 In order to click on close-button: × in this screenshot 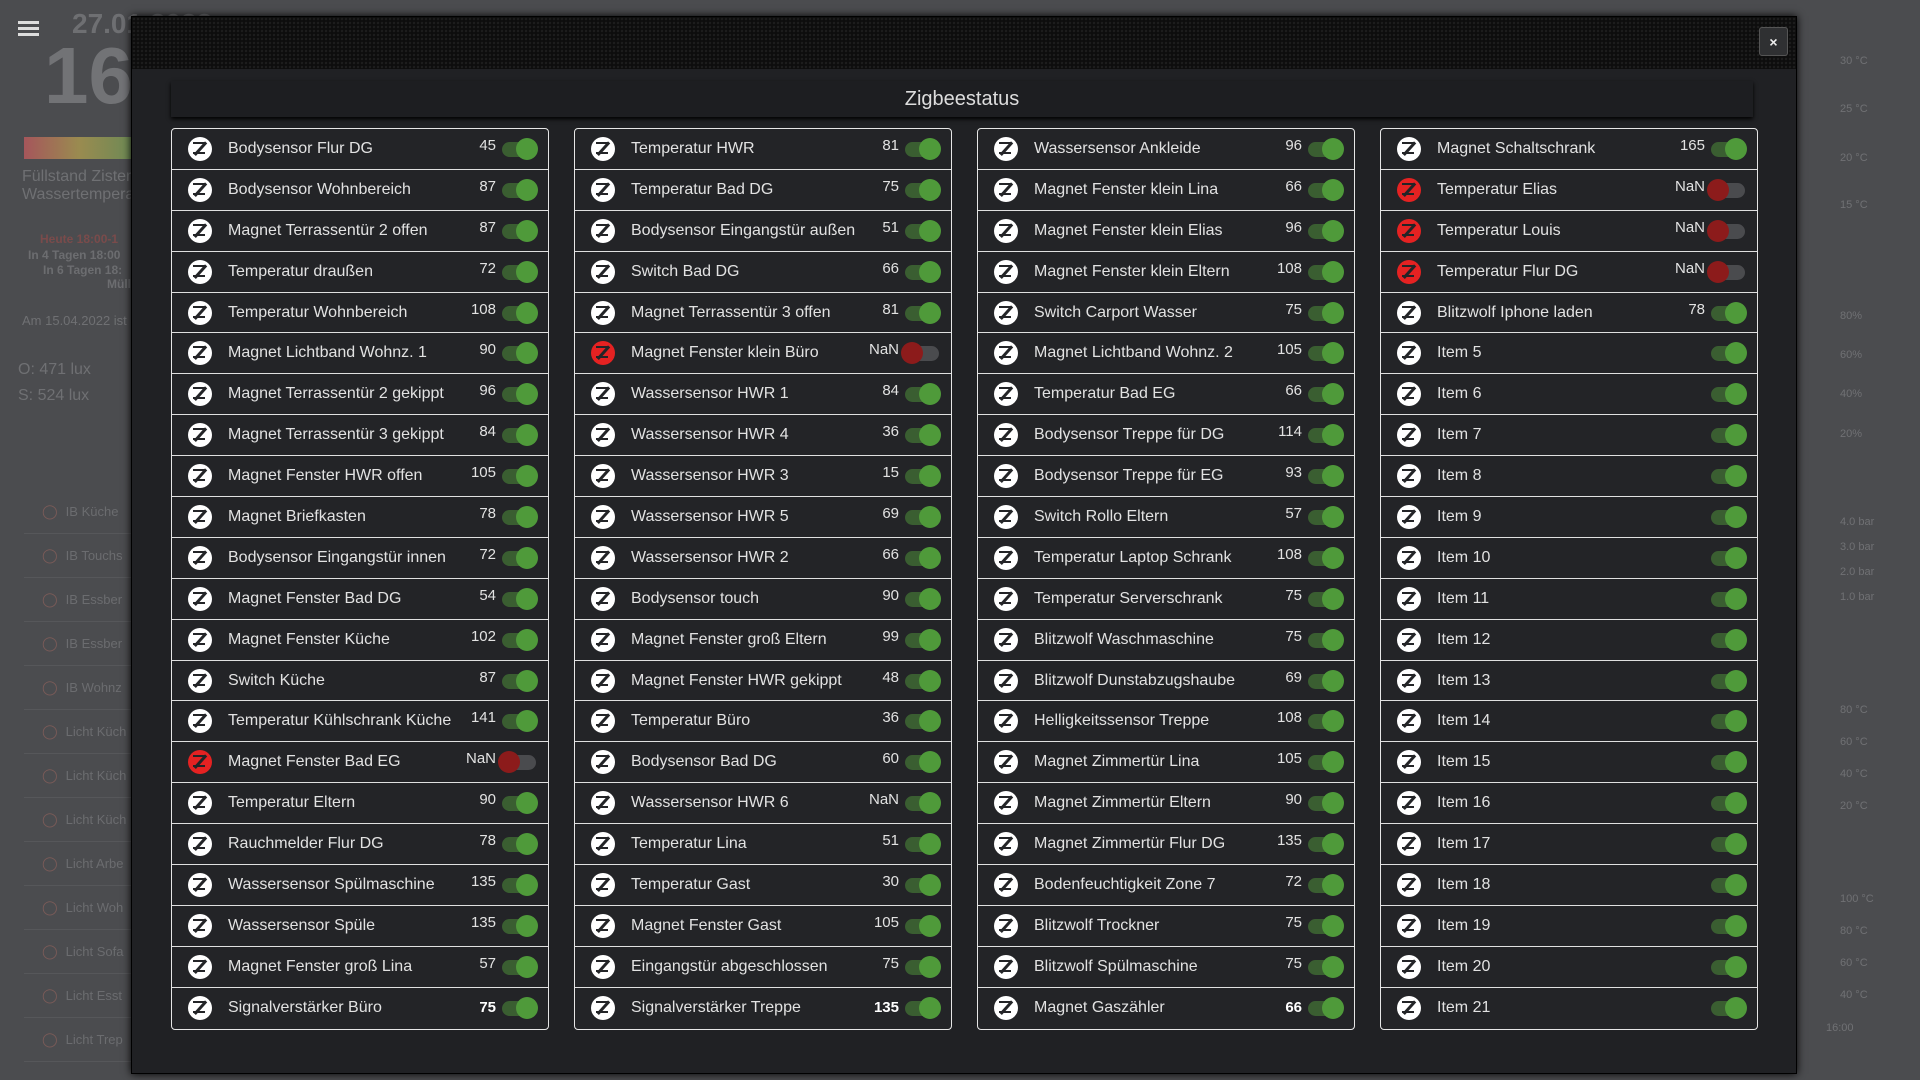, I will do `click(1773, 41)`.